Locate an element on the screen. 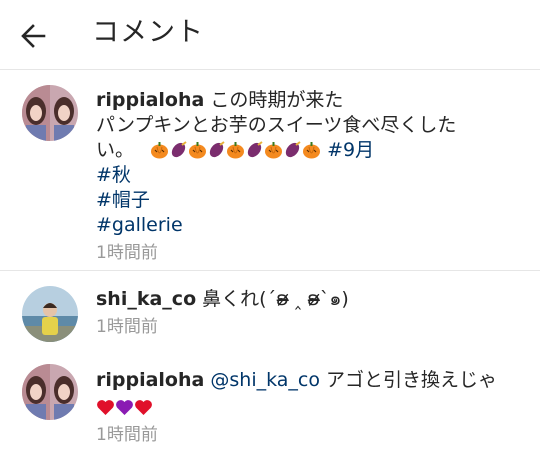  hashtag-link: #帽子 is located at coordinates (313, 200).